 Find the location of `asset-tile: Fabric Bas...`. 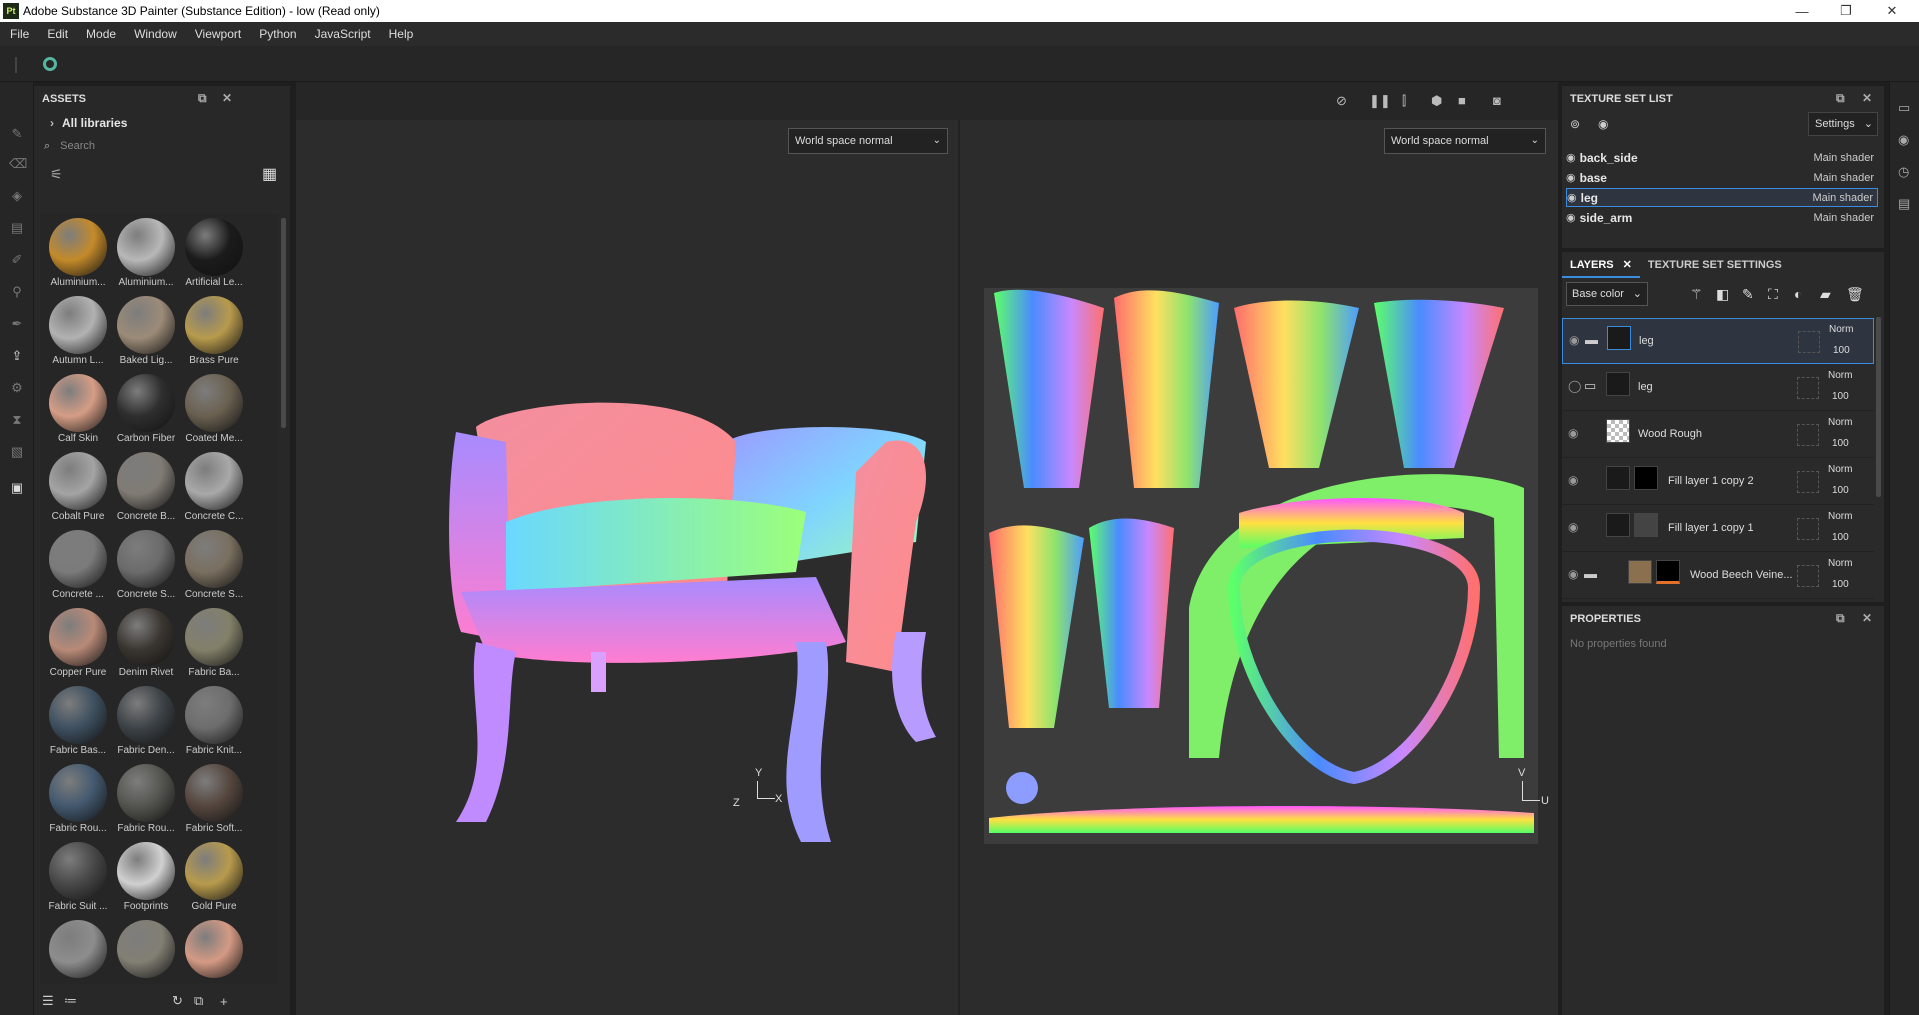

asset-tile: Fabric Bas... is located at coordinates (78, 721).